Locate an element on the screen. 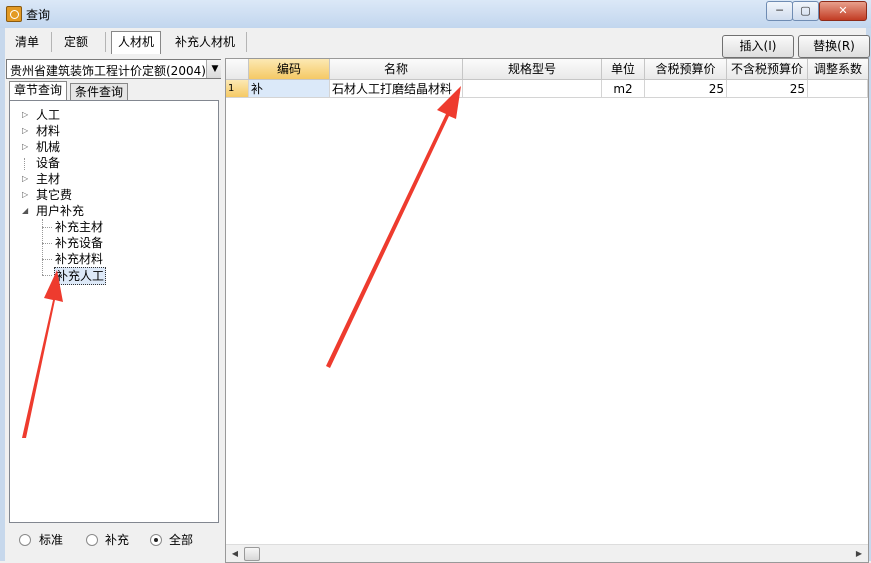  radio-supplement is located at coordinates (92, 540).